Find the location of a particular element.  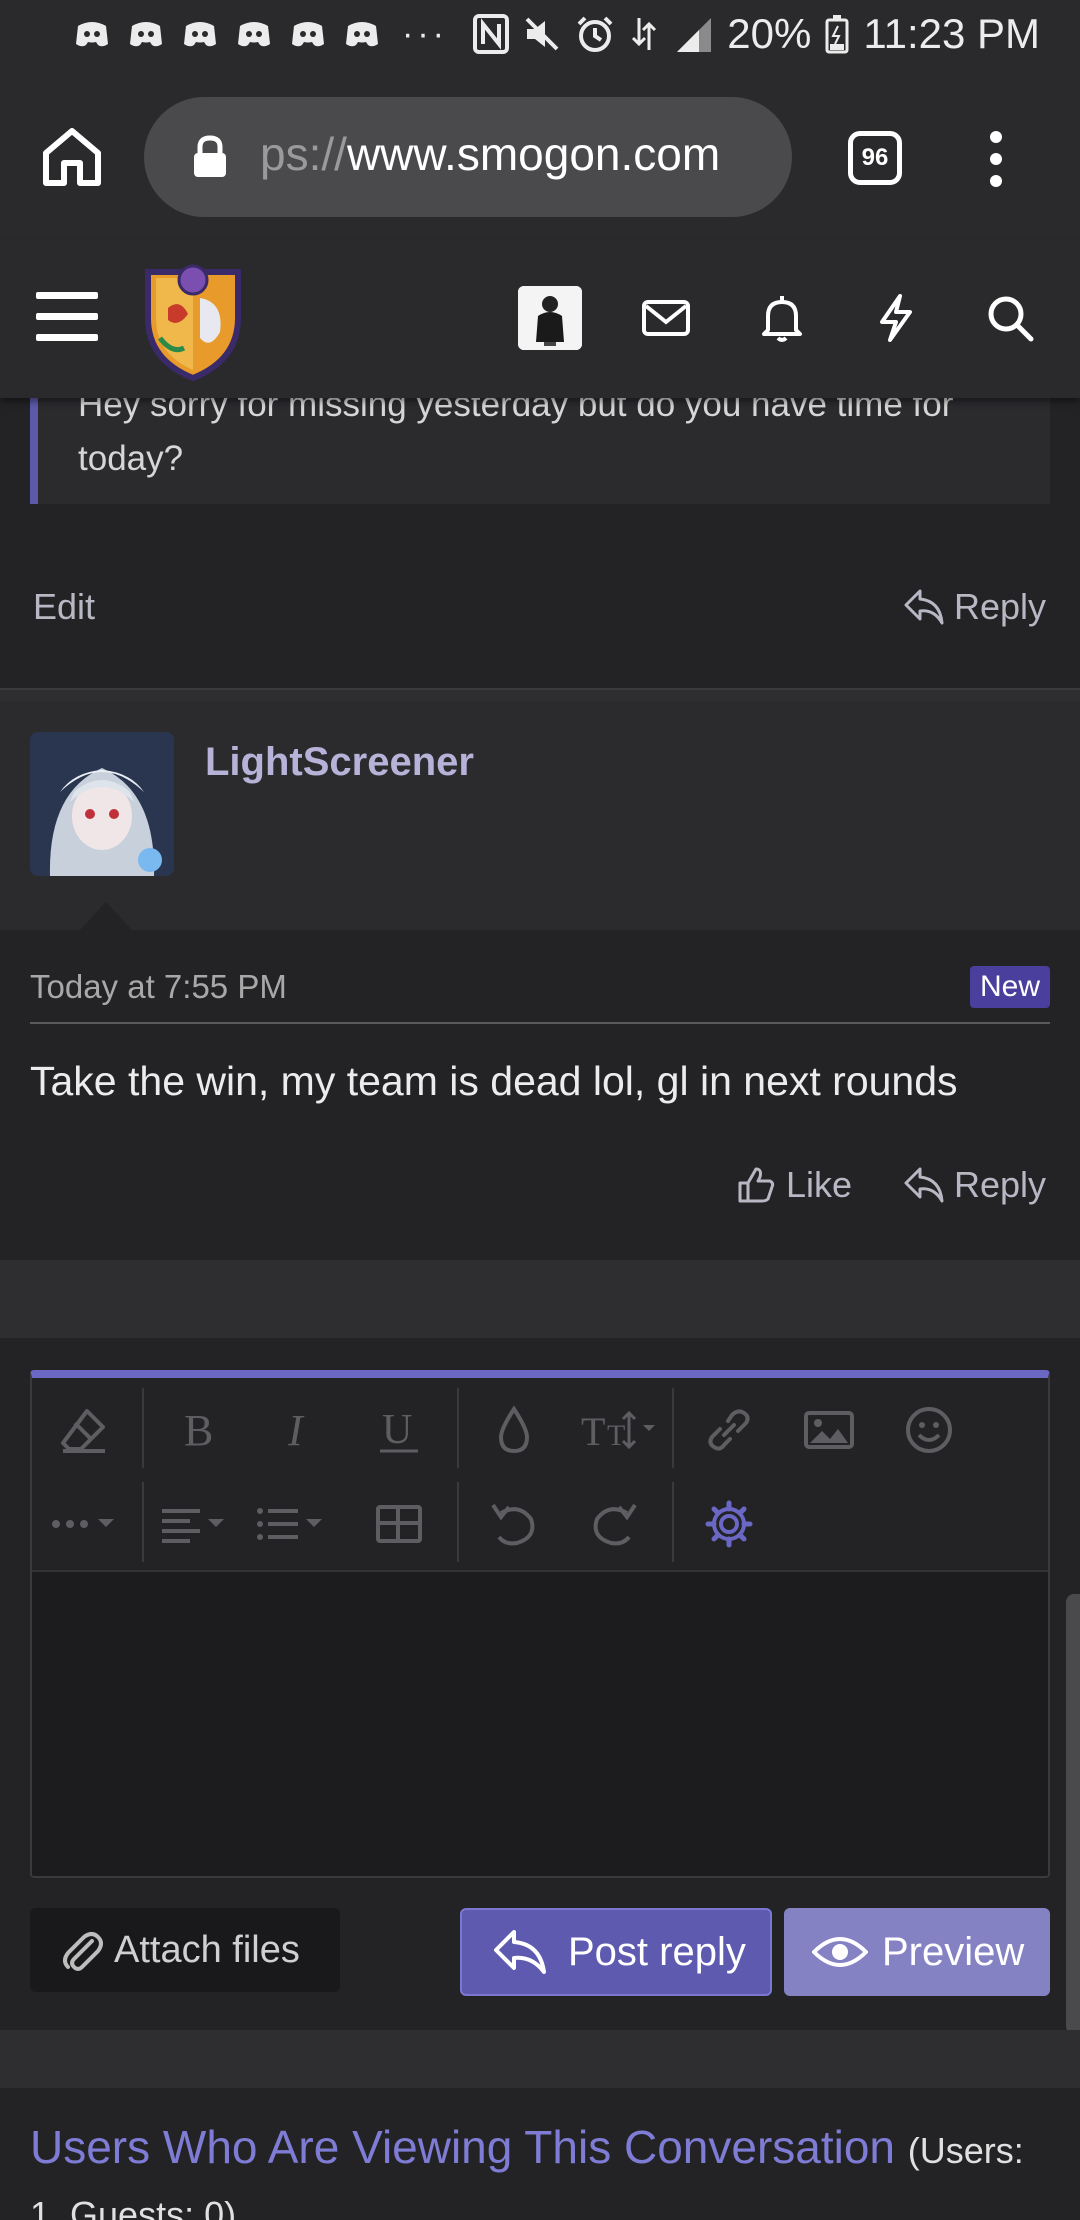

eye-icon is located at coordinates (840, 1952).